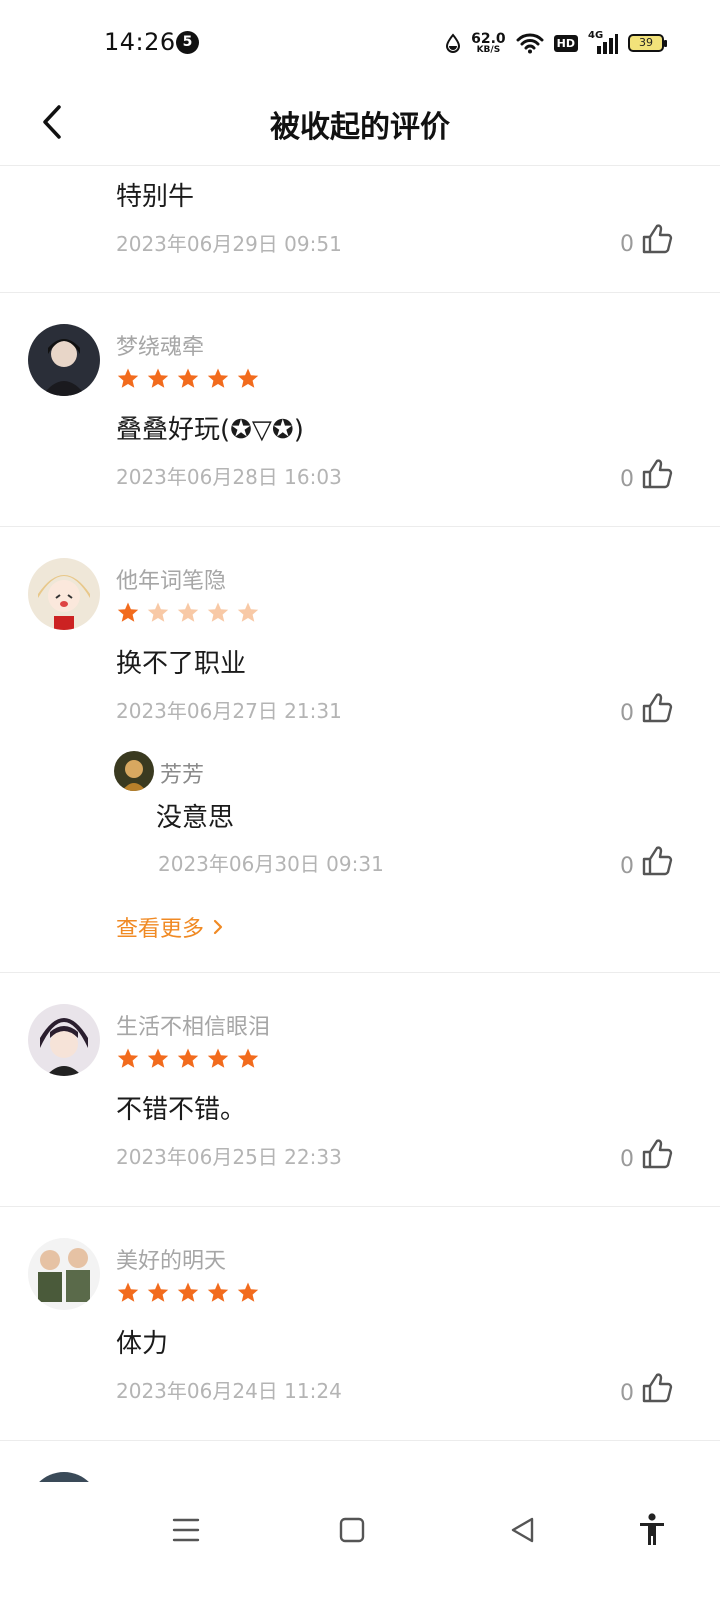 The image size is (720, 1600). I want to click on review-date: 2023年06月28日 16:03, so click(229, 477).